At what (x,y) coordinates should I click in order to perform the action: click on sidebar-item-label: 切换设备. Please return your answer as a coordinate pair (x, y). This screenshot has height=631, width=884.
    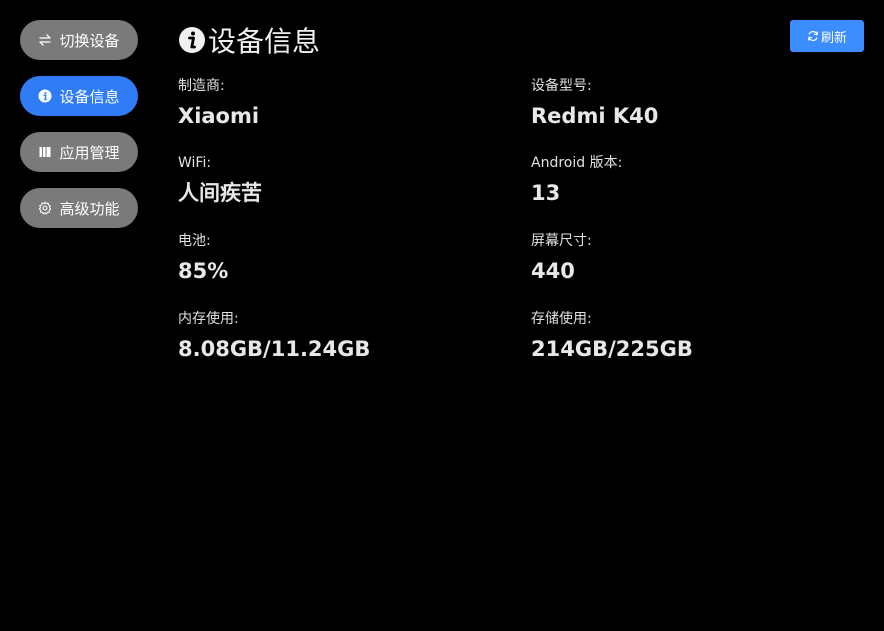
    Looking at the image, I should click on (89, 40).